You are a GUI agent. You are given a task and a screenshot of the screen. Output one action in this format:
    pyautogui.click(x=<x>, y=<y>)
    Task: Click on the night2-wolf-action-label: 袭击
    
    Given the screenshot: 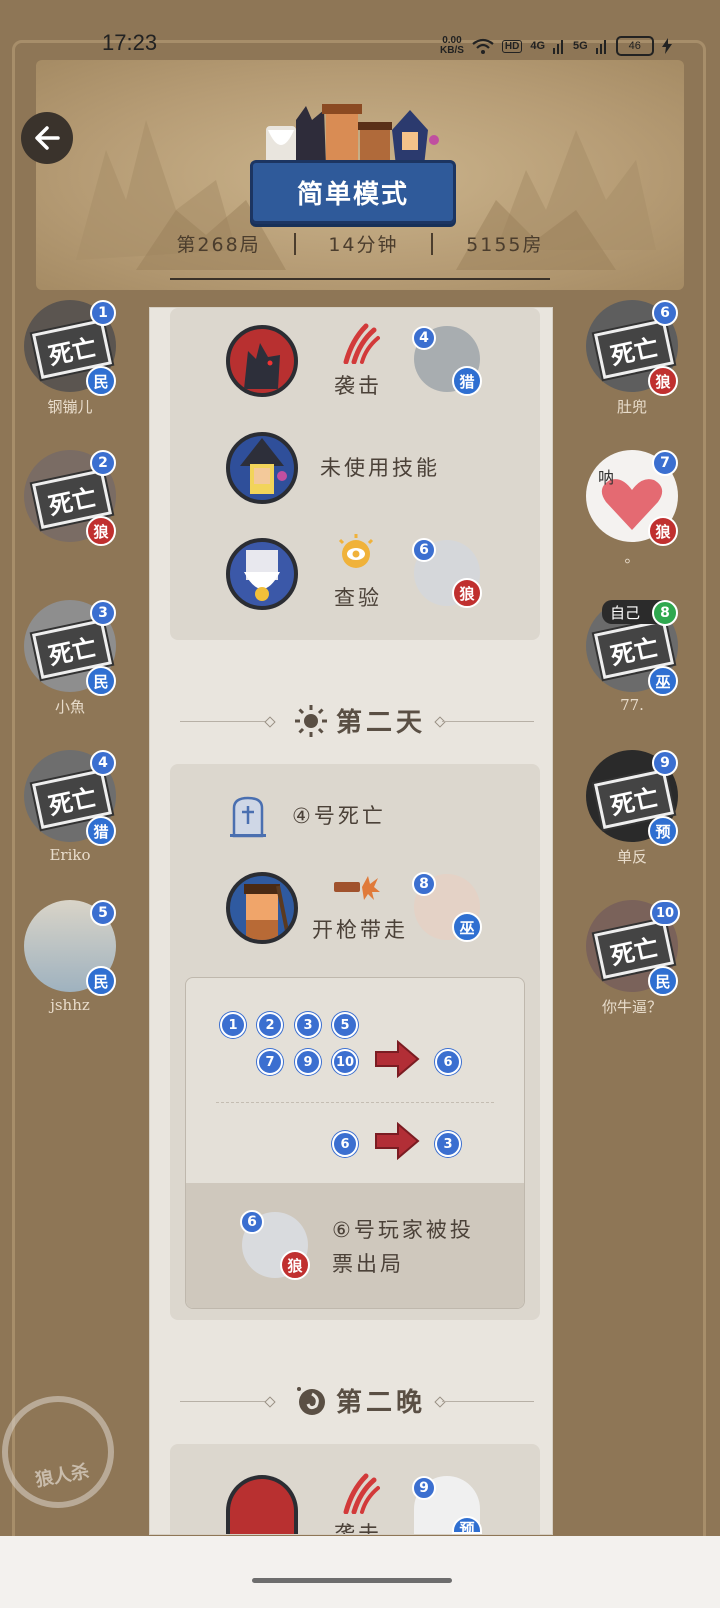 What is the action you would take?
    pyautogui.click(x=358, y=1528)
    